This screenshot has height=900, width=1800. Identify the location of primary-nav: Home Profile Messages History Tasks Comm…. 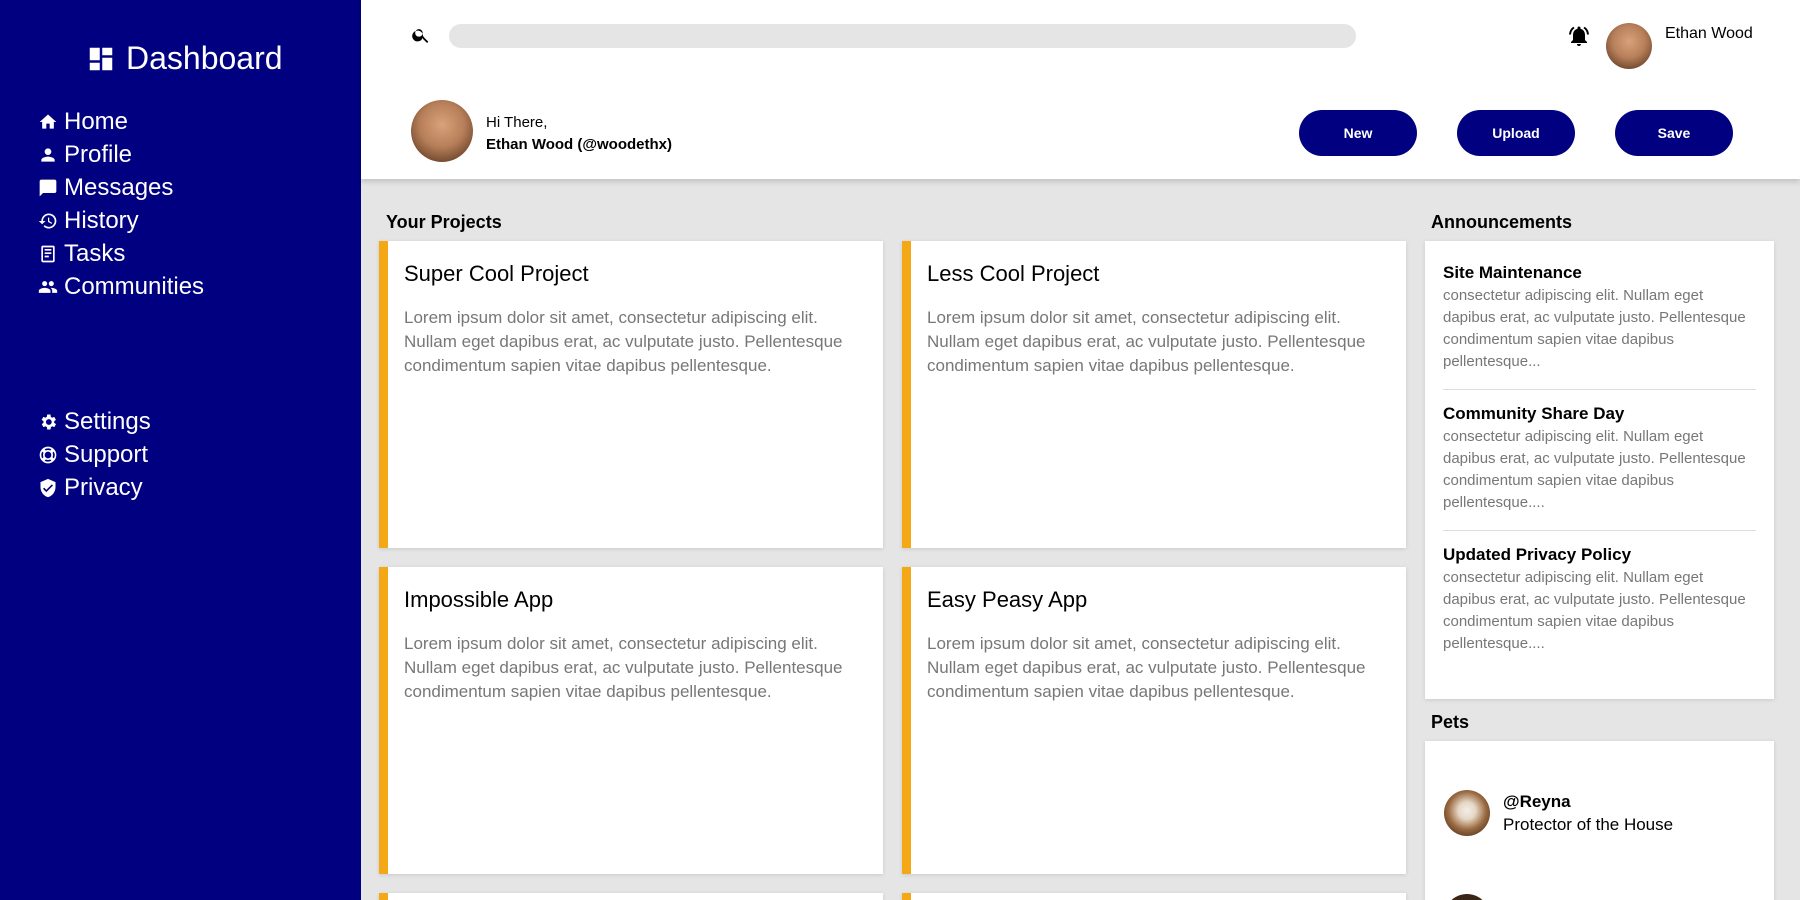
(121, 204).